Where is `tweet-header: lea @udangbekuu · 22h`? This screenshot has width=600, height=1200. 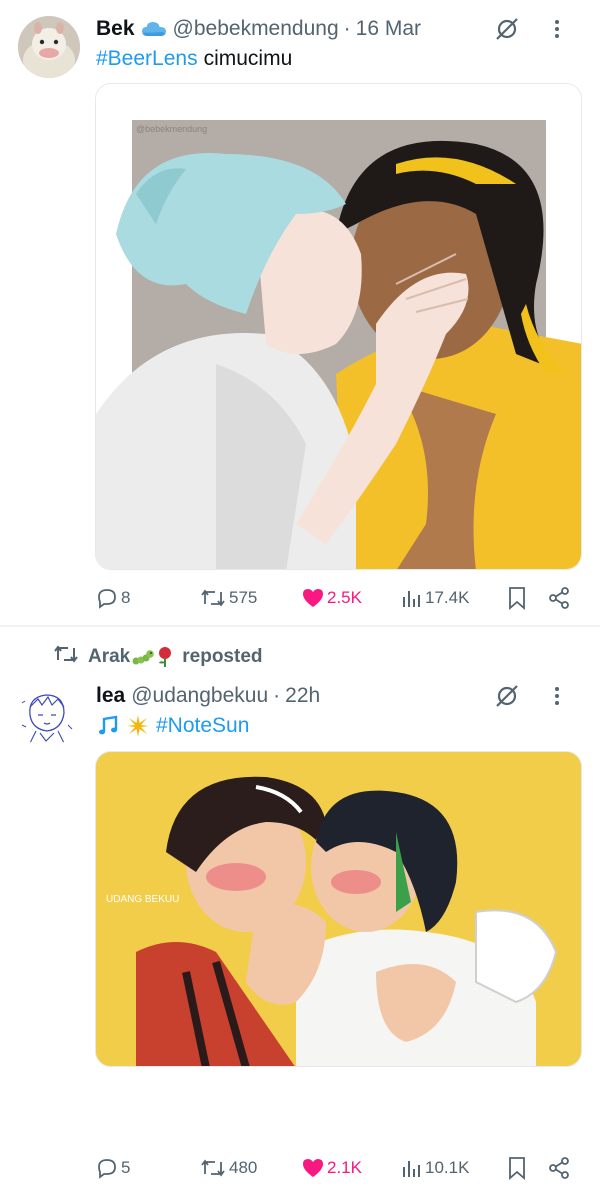 tweet-header: lea @udangbekuu · 22h is located at coordinates (338, 696).